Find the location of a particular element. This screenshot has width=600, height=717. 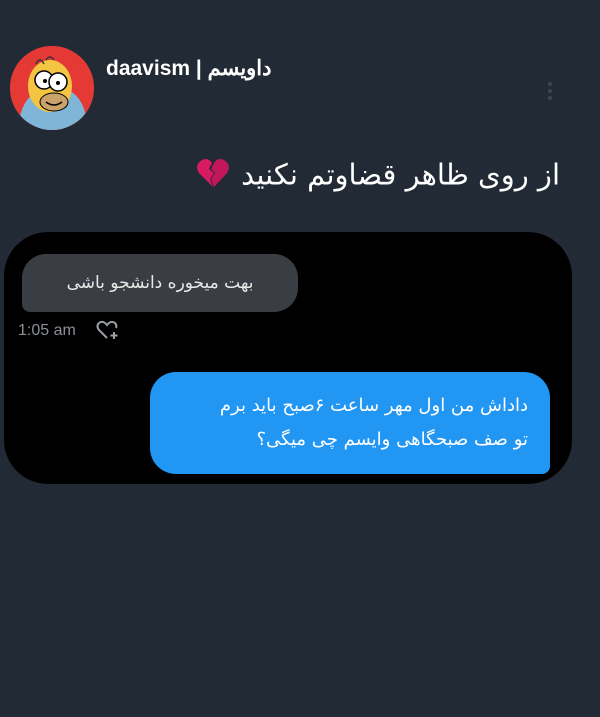

username: daavism | داویسم is located at coordinates (189, 68).